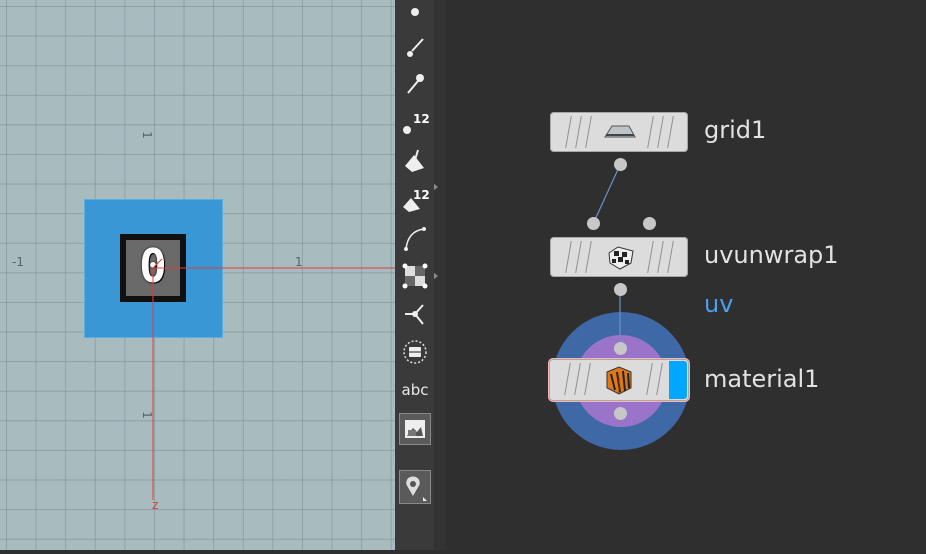 This screenshot has width=926, height=554. I want to click on z-axis-label: z, so click(155, 505).